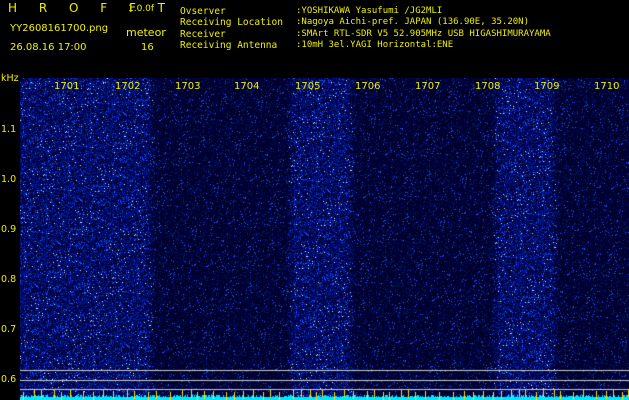  What do you see at coordinates (203, 11) in the screenshot?
I see `observer-key: Ovserver` at bounding box center [203, 11].